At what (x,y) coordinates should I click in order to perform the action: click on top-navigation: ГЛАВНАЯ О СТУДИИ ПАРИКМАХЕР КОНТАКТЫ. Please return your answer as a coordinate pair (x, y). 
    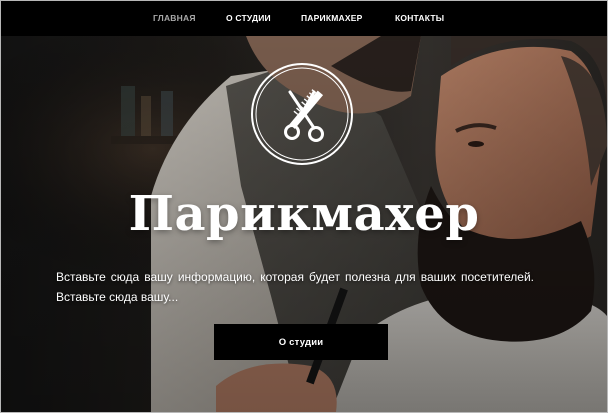
    Looking at the image, I should click on (304, 18).